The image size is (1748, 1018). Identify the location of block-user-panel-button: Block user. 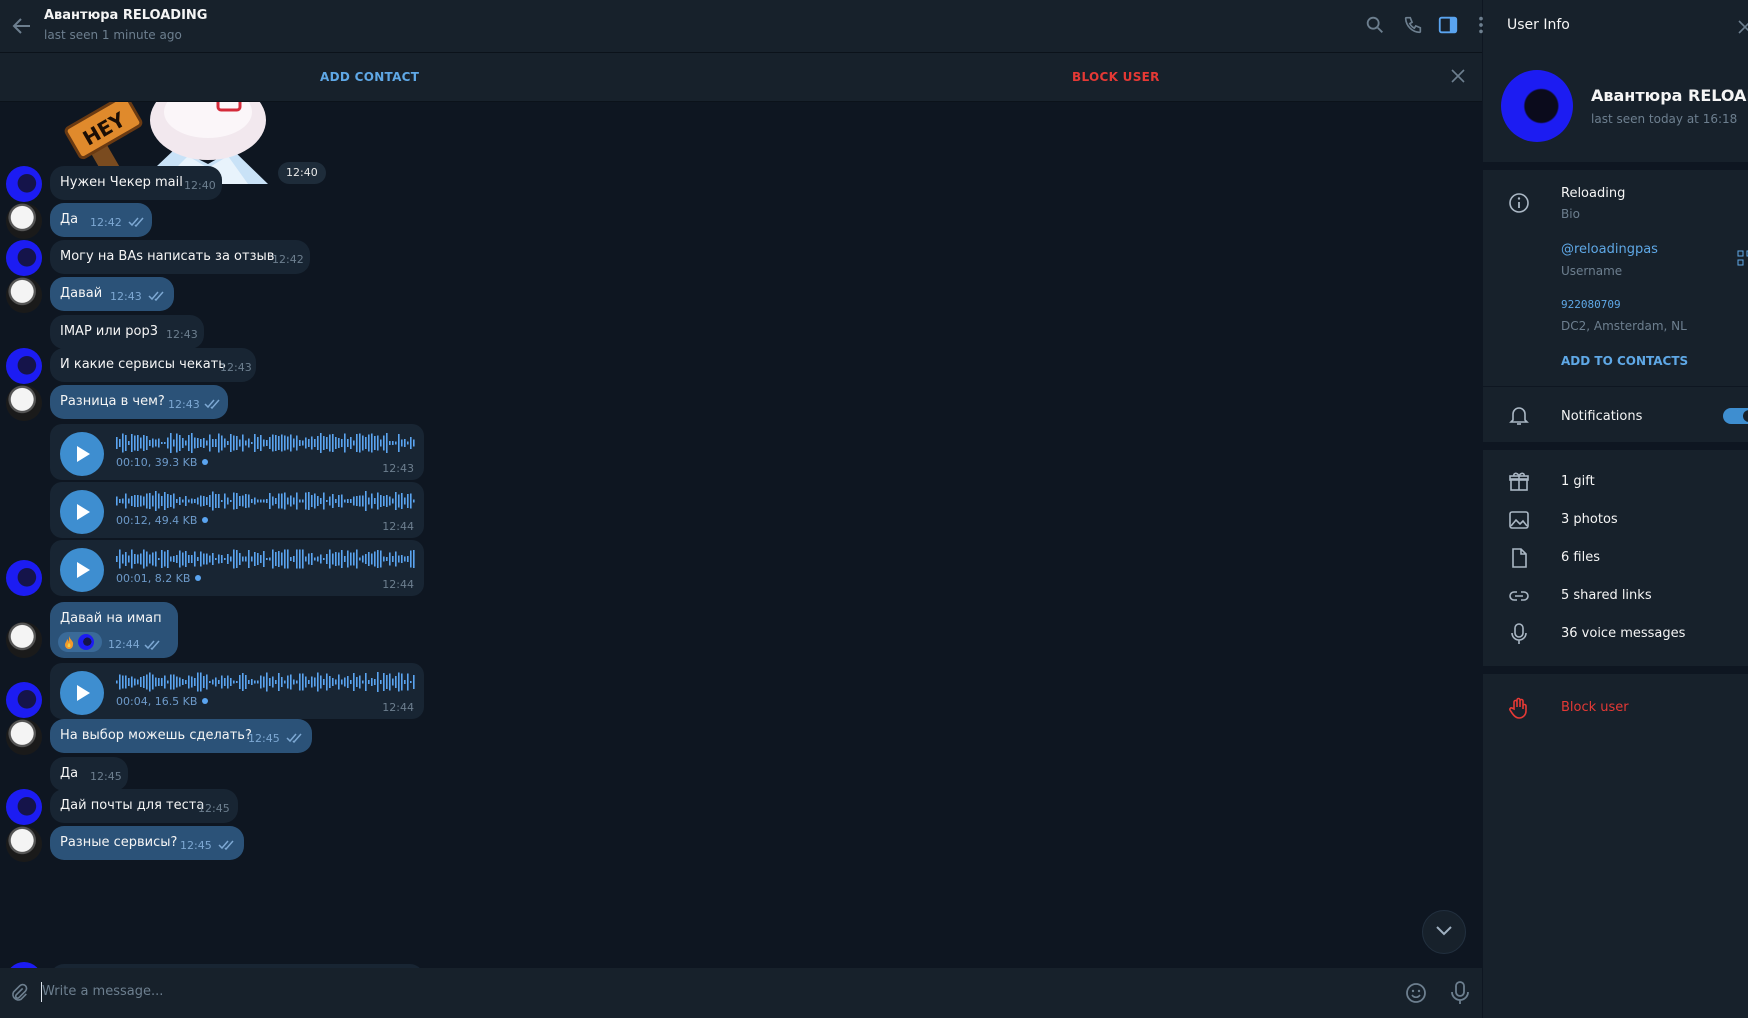
(1595, 707).